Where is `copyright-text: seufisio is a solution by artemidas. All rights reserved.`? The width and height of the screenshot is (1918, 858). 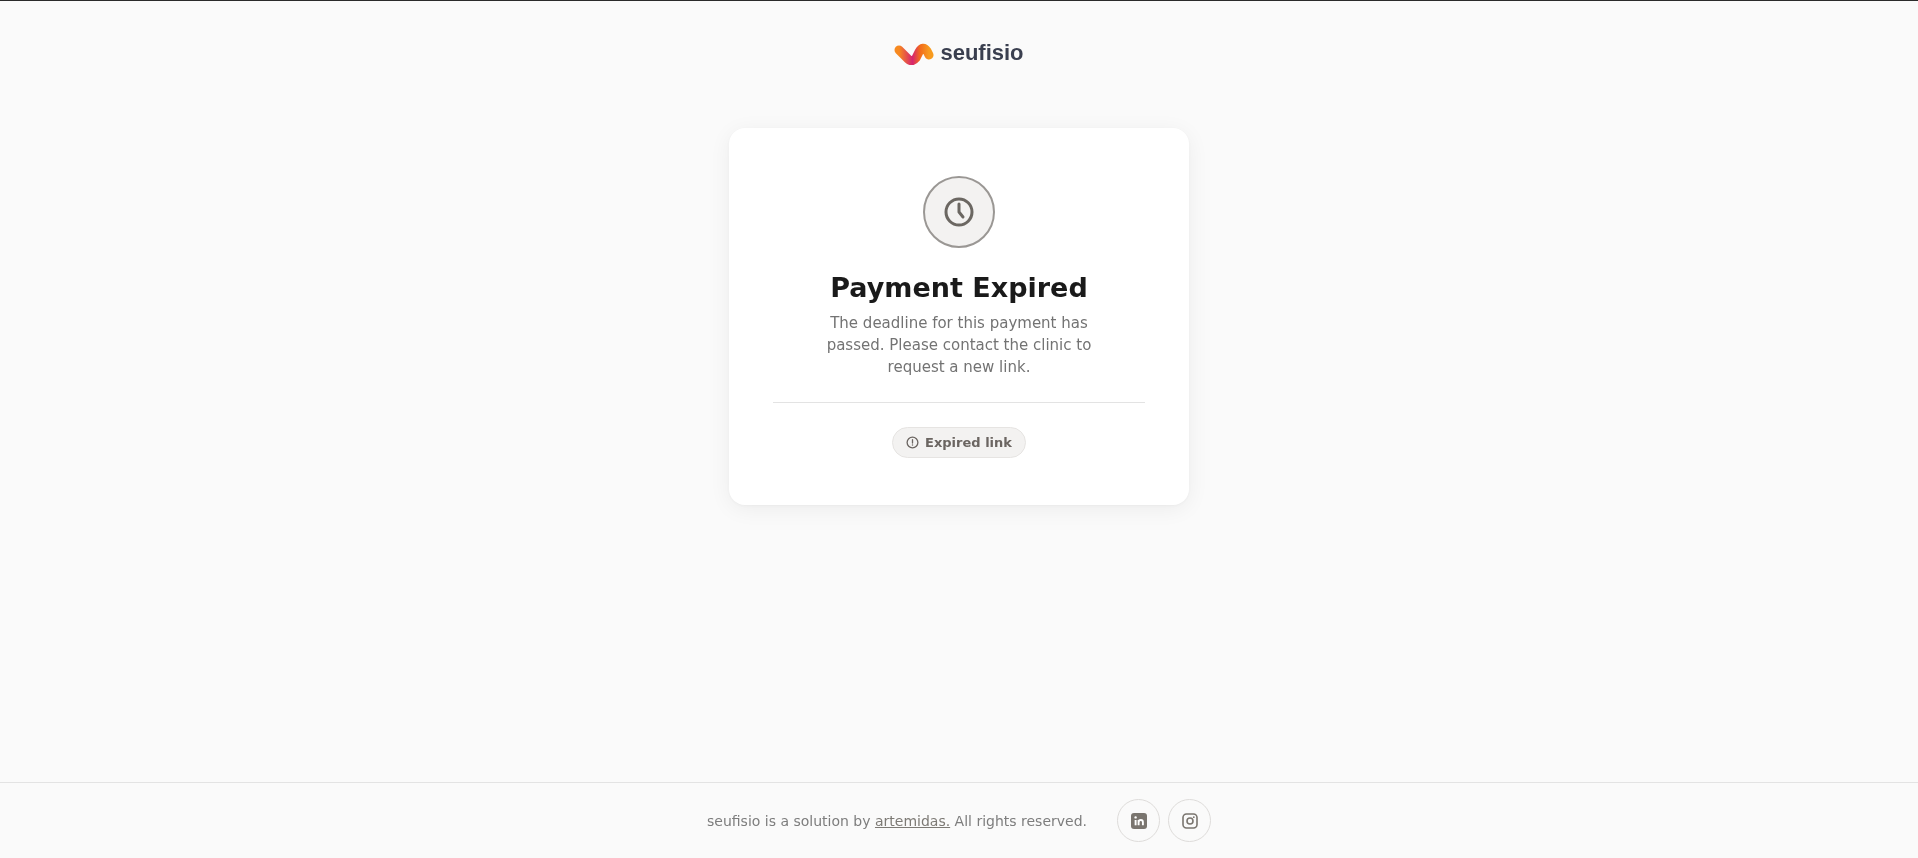
copyright-text: seufisio is a solution by artemidas. All rights reserved. is located at coordinates (897, 820).